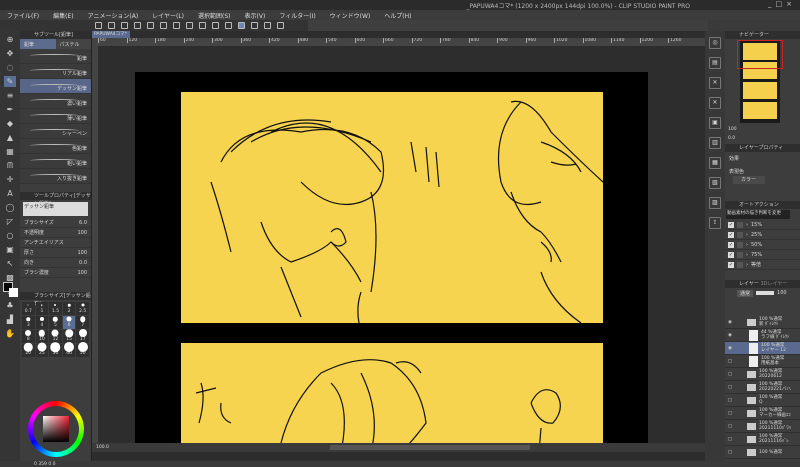 The height and width of the screenshot is (467, 800). Describe the element at coordinates (55, 308) in the screenshot. I see `brush-size-preset: 1.5` at that location.